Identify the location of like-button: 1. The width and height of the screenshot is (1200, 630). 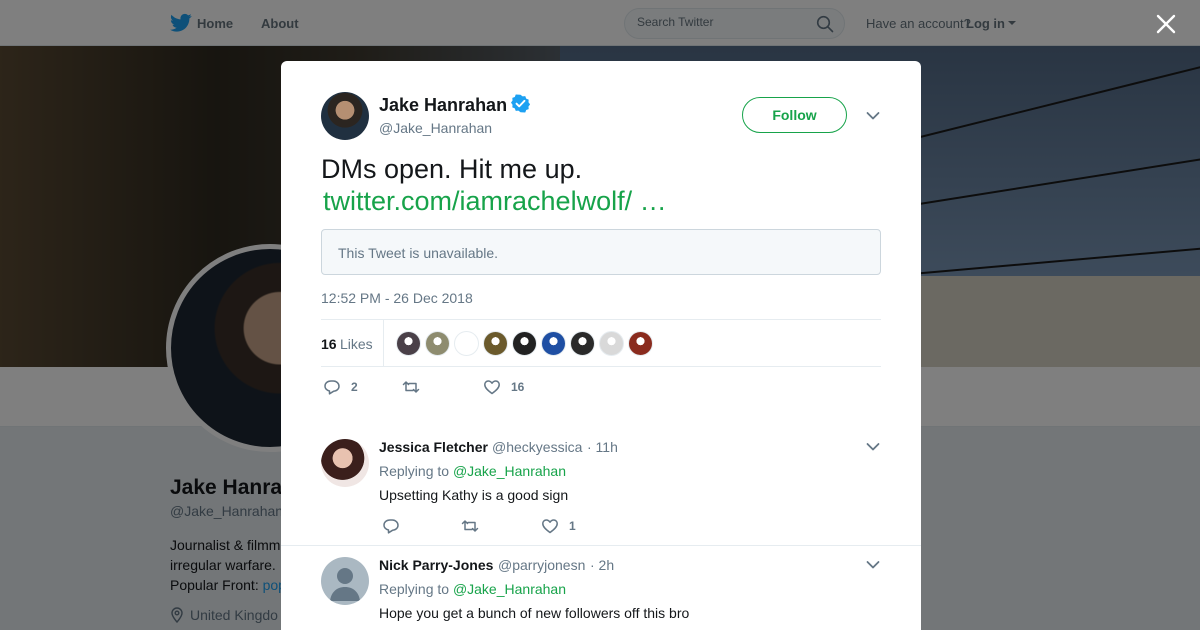
(558, 526).